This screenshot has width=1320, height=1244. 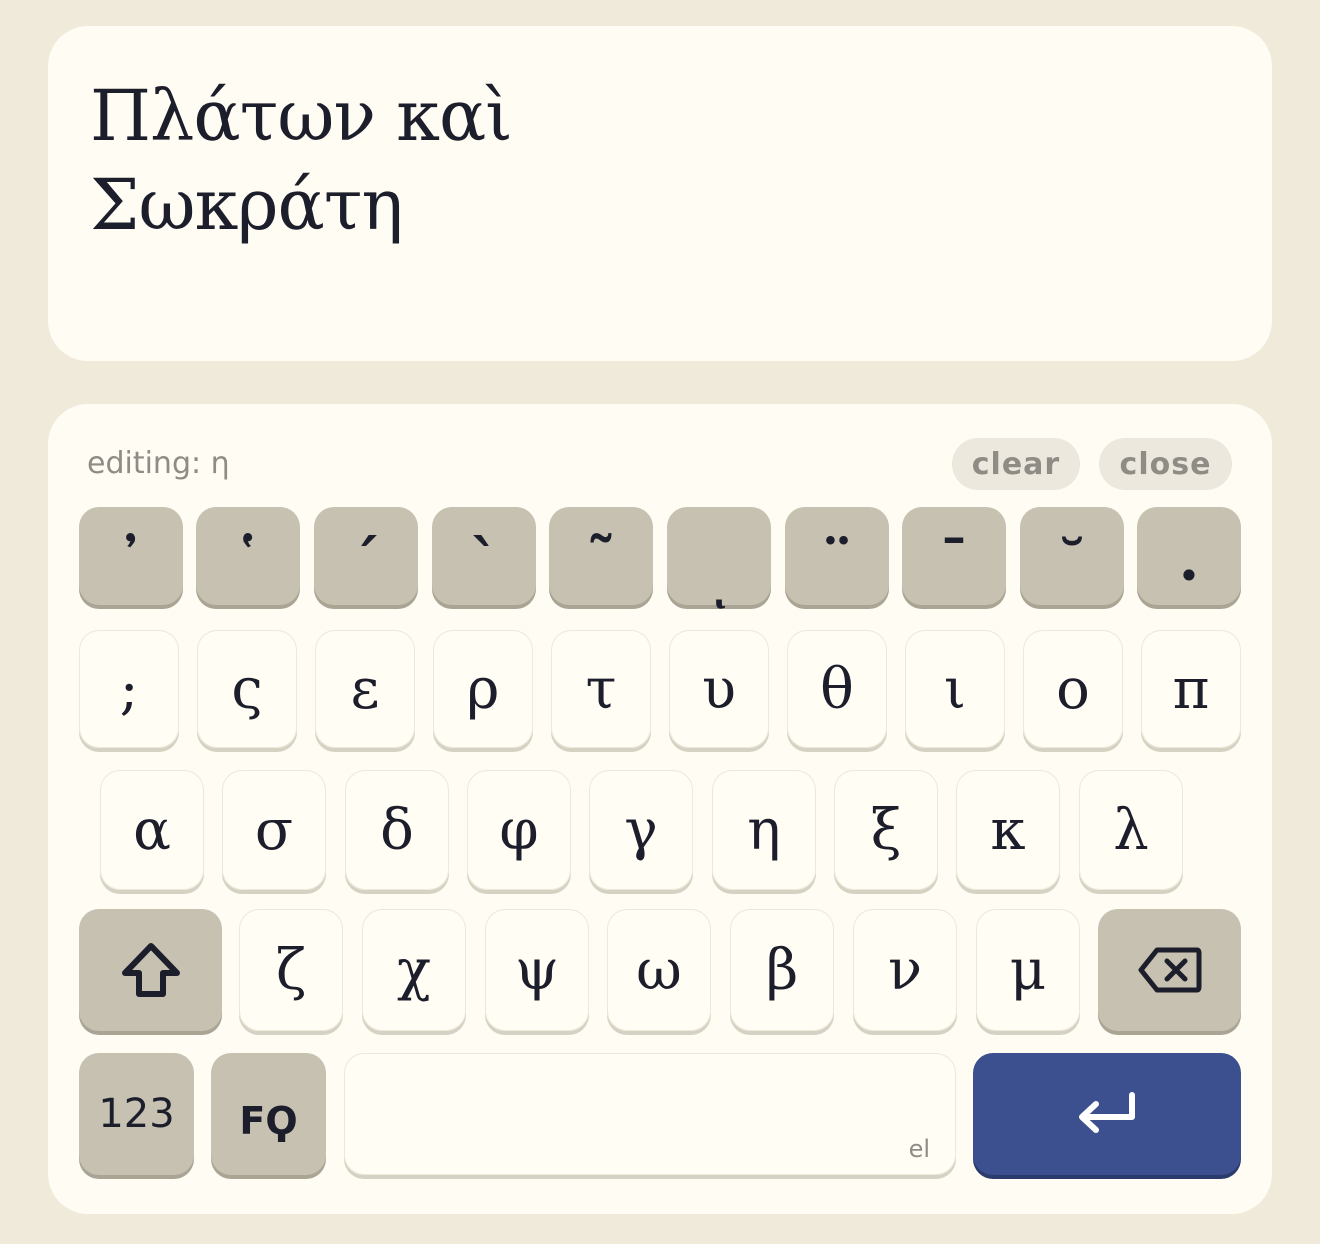 What do you see at coordinates (1165, 464) in the screenshot?
I see `close-button: close` at bounding box center [1165, 464].